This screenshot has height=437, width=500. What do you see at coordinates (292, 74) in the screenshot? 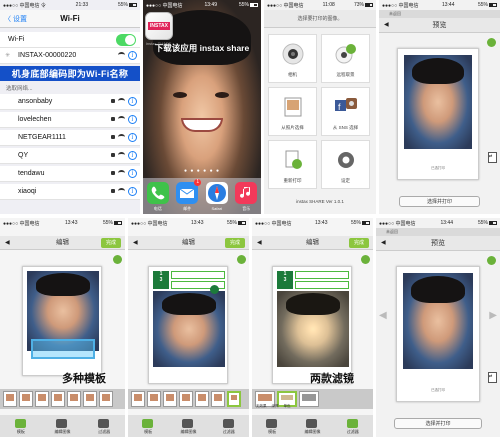
I see `tile-label: 相机` at bounding box center [292, 74].